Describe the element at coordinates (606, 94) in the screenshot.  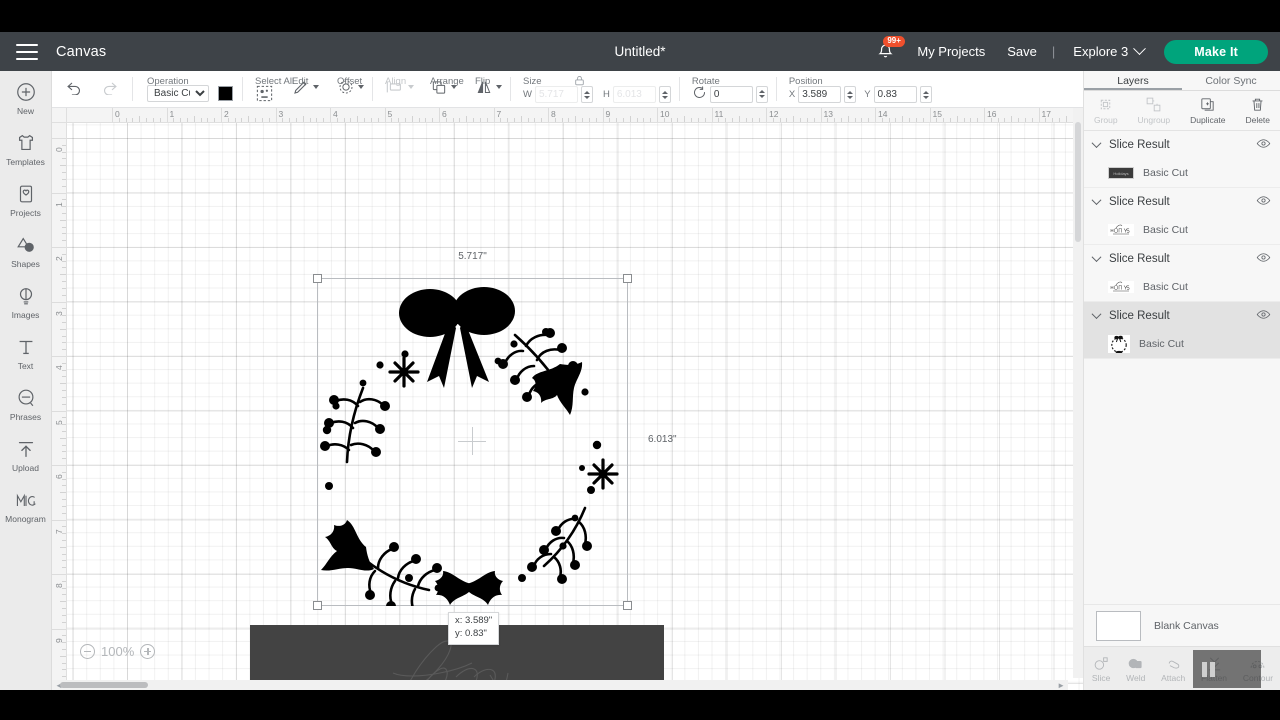
I see `height-label: H` at that location.